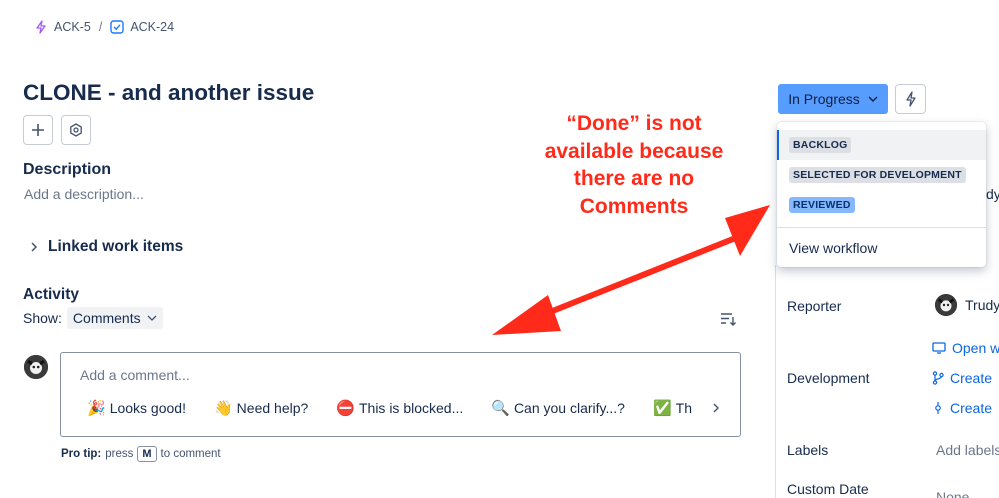 This screenshot has height=498, width=999. Describe the element at coordinates (747, 230) in the screenshot. I see `annotation-arrowhead-right` at that location.